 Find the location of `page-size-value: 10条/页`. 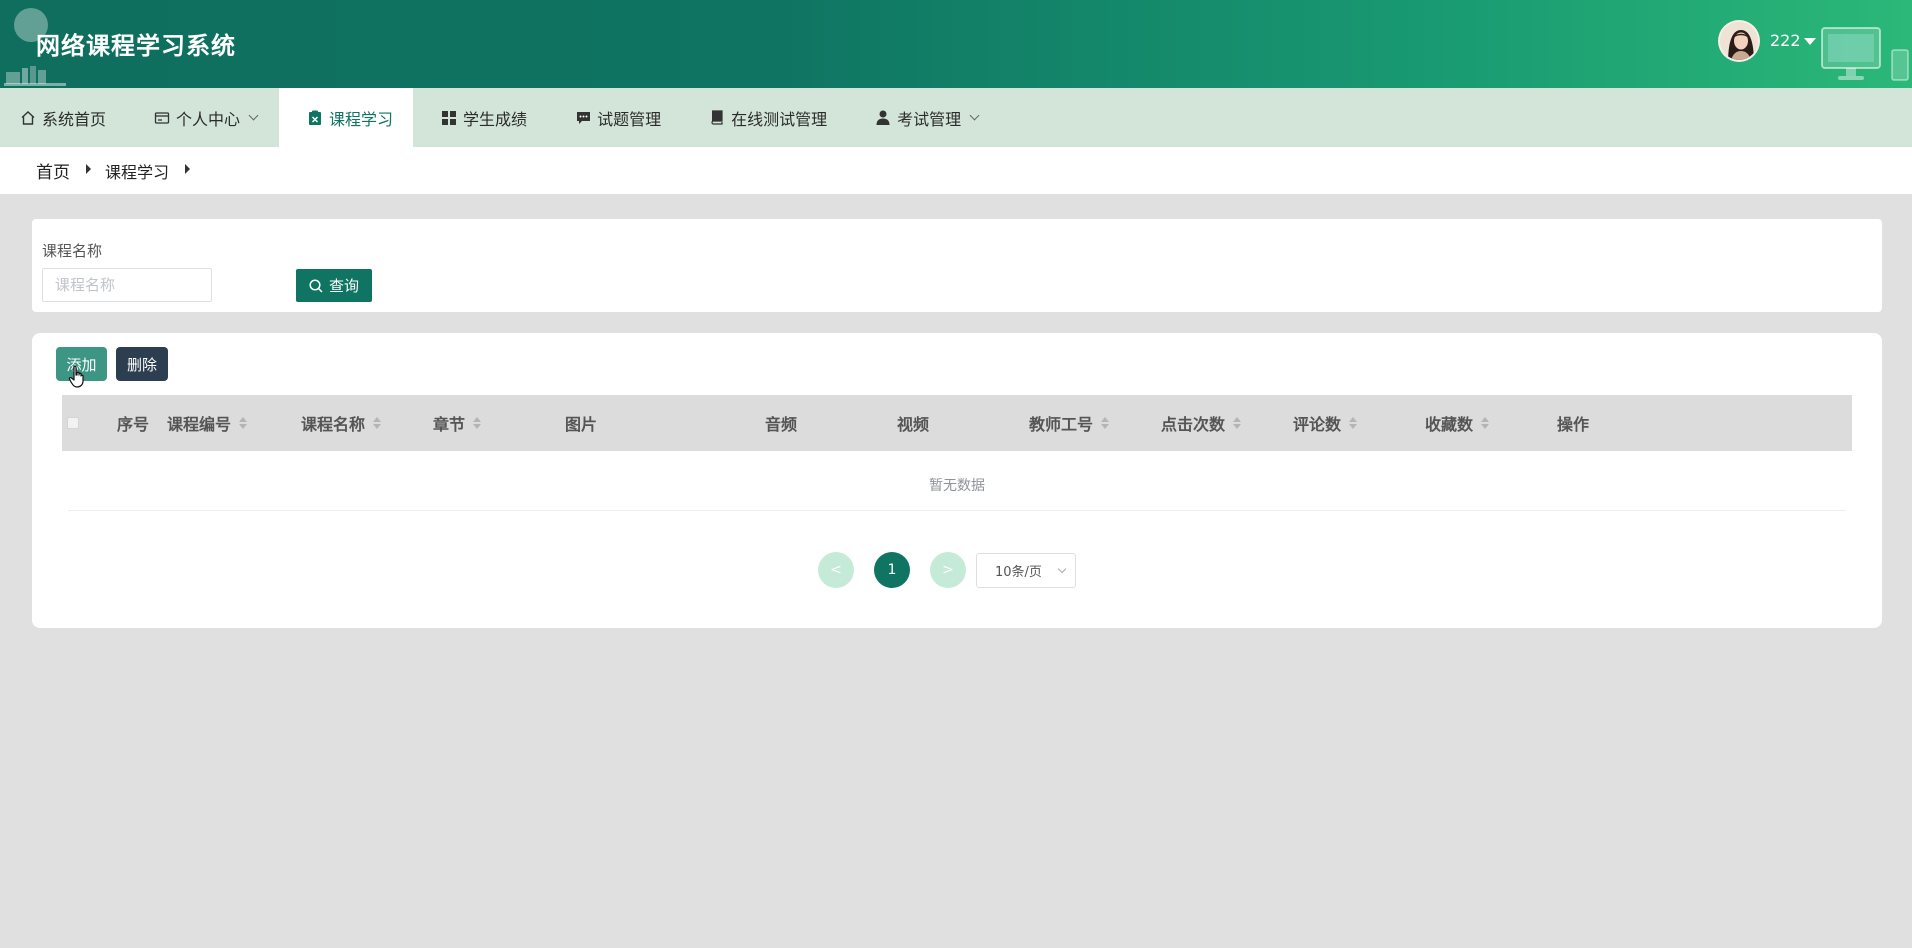

page-size-value: 10条/页 is located at coordinates (1018, 572).